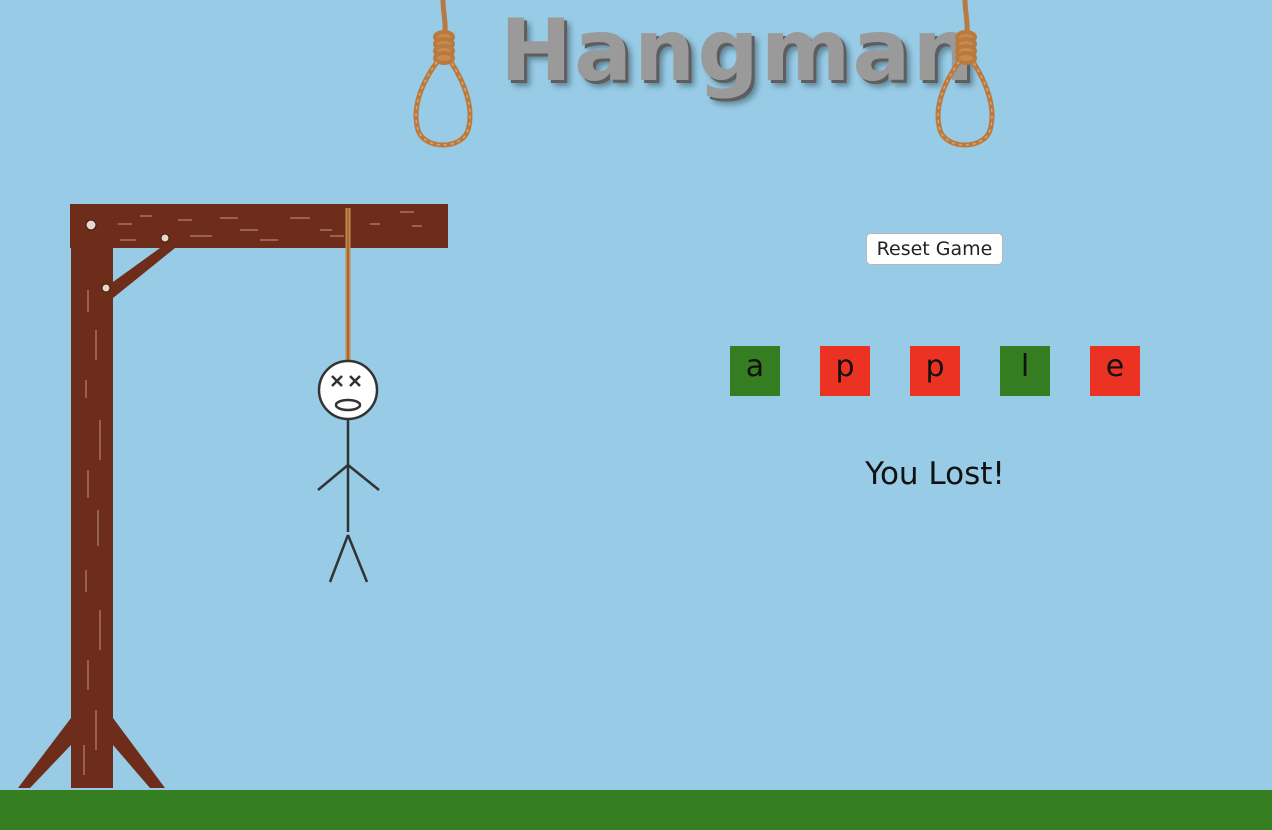 The width and height of the screenshot is (1272, 830). I want to click on stick-figure-icon, so click(348, 471).